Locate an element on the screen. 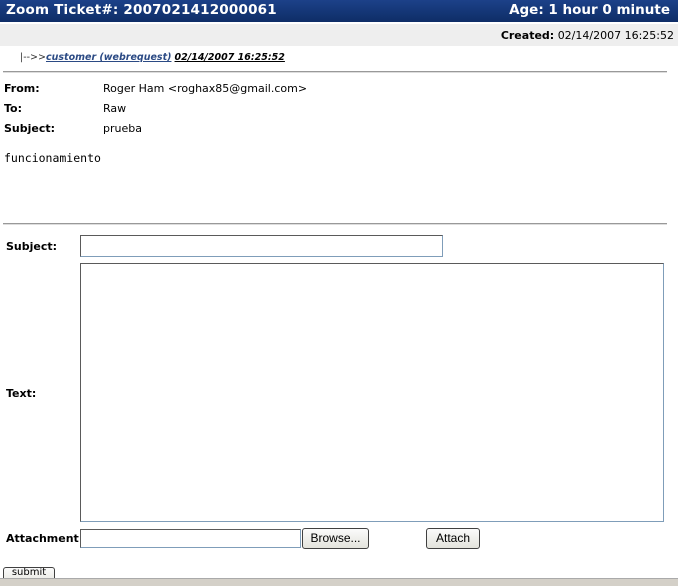 This screenshot has height=586, width=678. message-body: funcionamiento is located at coordinates (52, 158).